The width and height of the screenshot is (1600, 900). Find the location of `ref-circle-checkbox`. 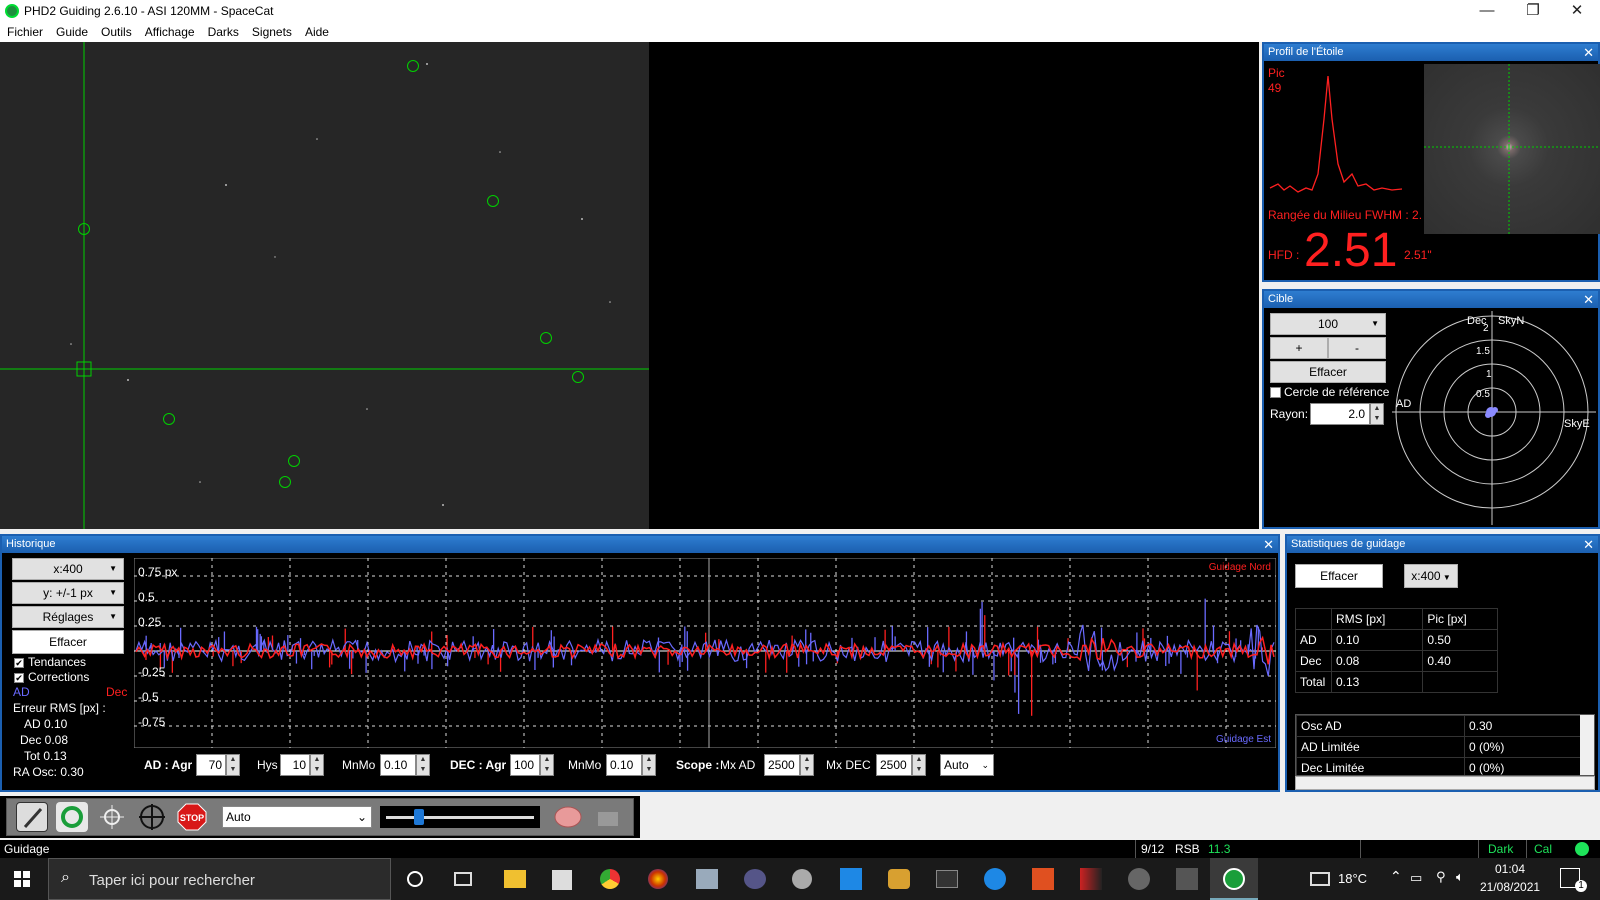

ref-circle-checkbox is located at coordinates (1275, 392).